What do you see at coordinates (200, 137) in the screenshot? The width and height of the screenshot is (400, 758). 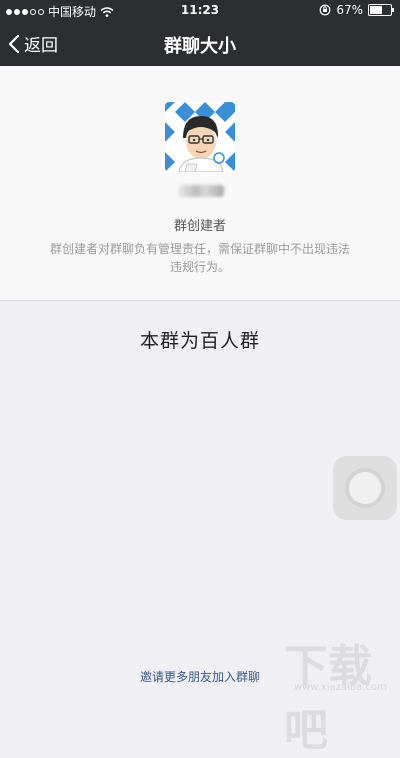 I see `avatar` at bounding box center [200, 137].